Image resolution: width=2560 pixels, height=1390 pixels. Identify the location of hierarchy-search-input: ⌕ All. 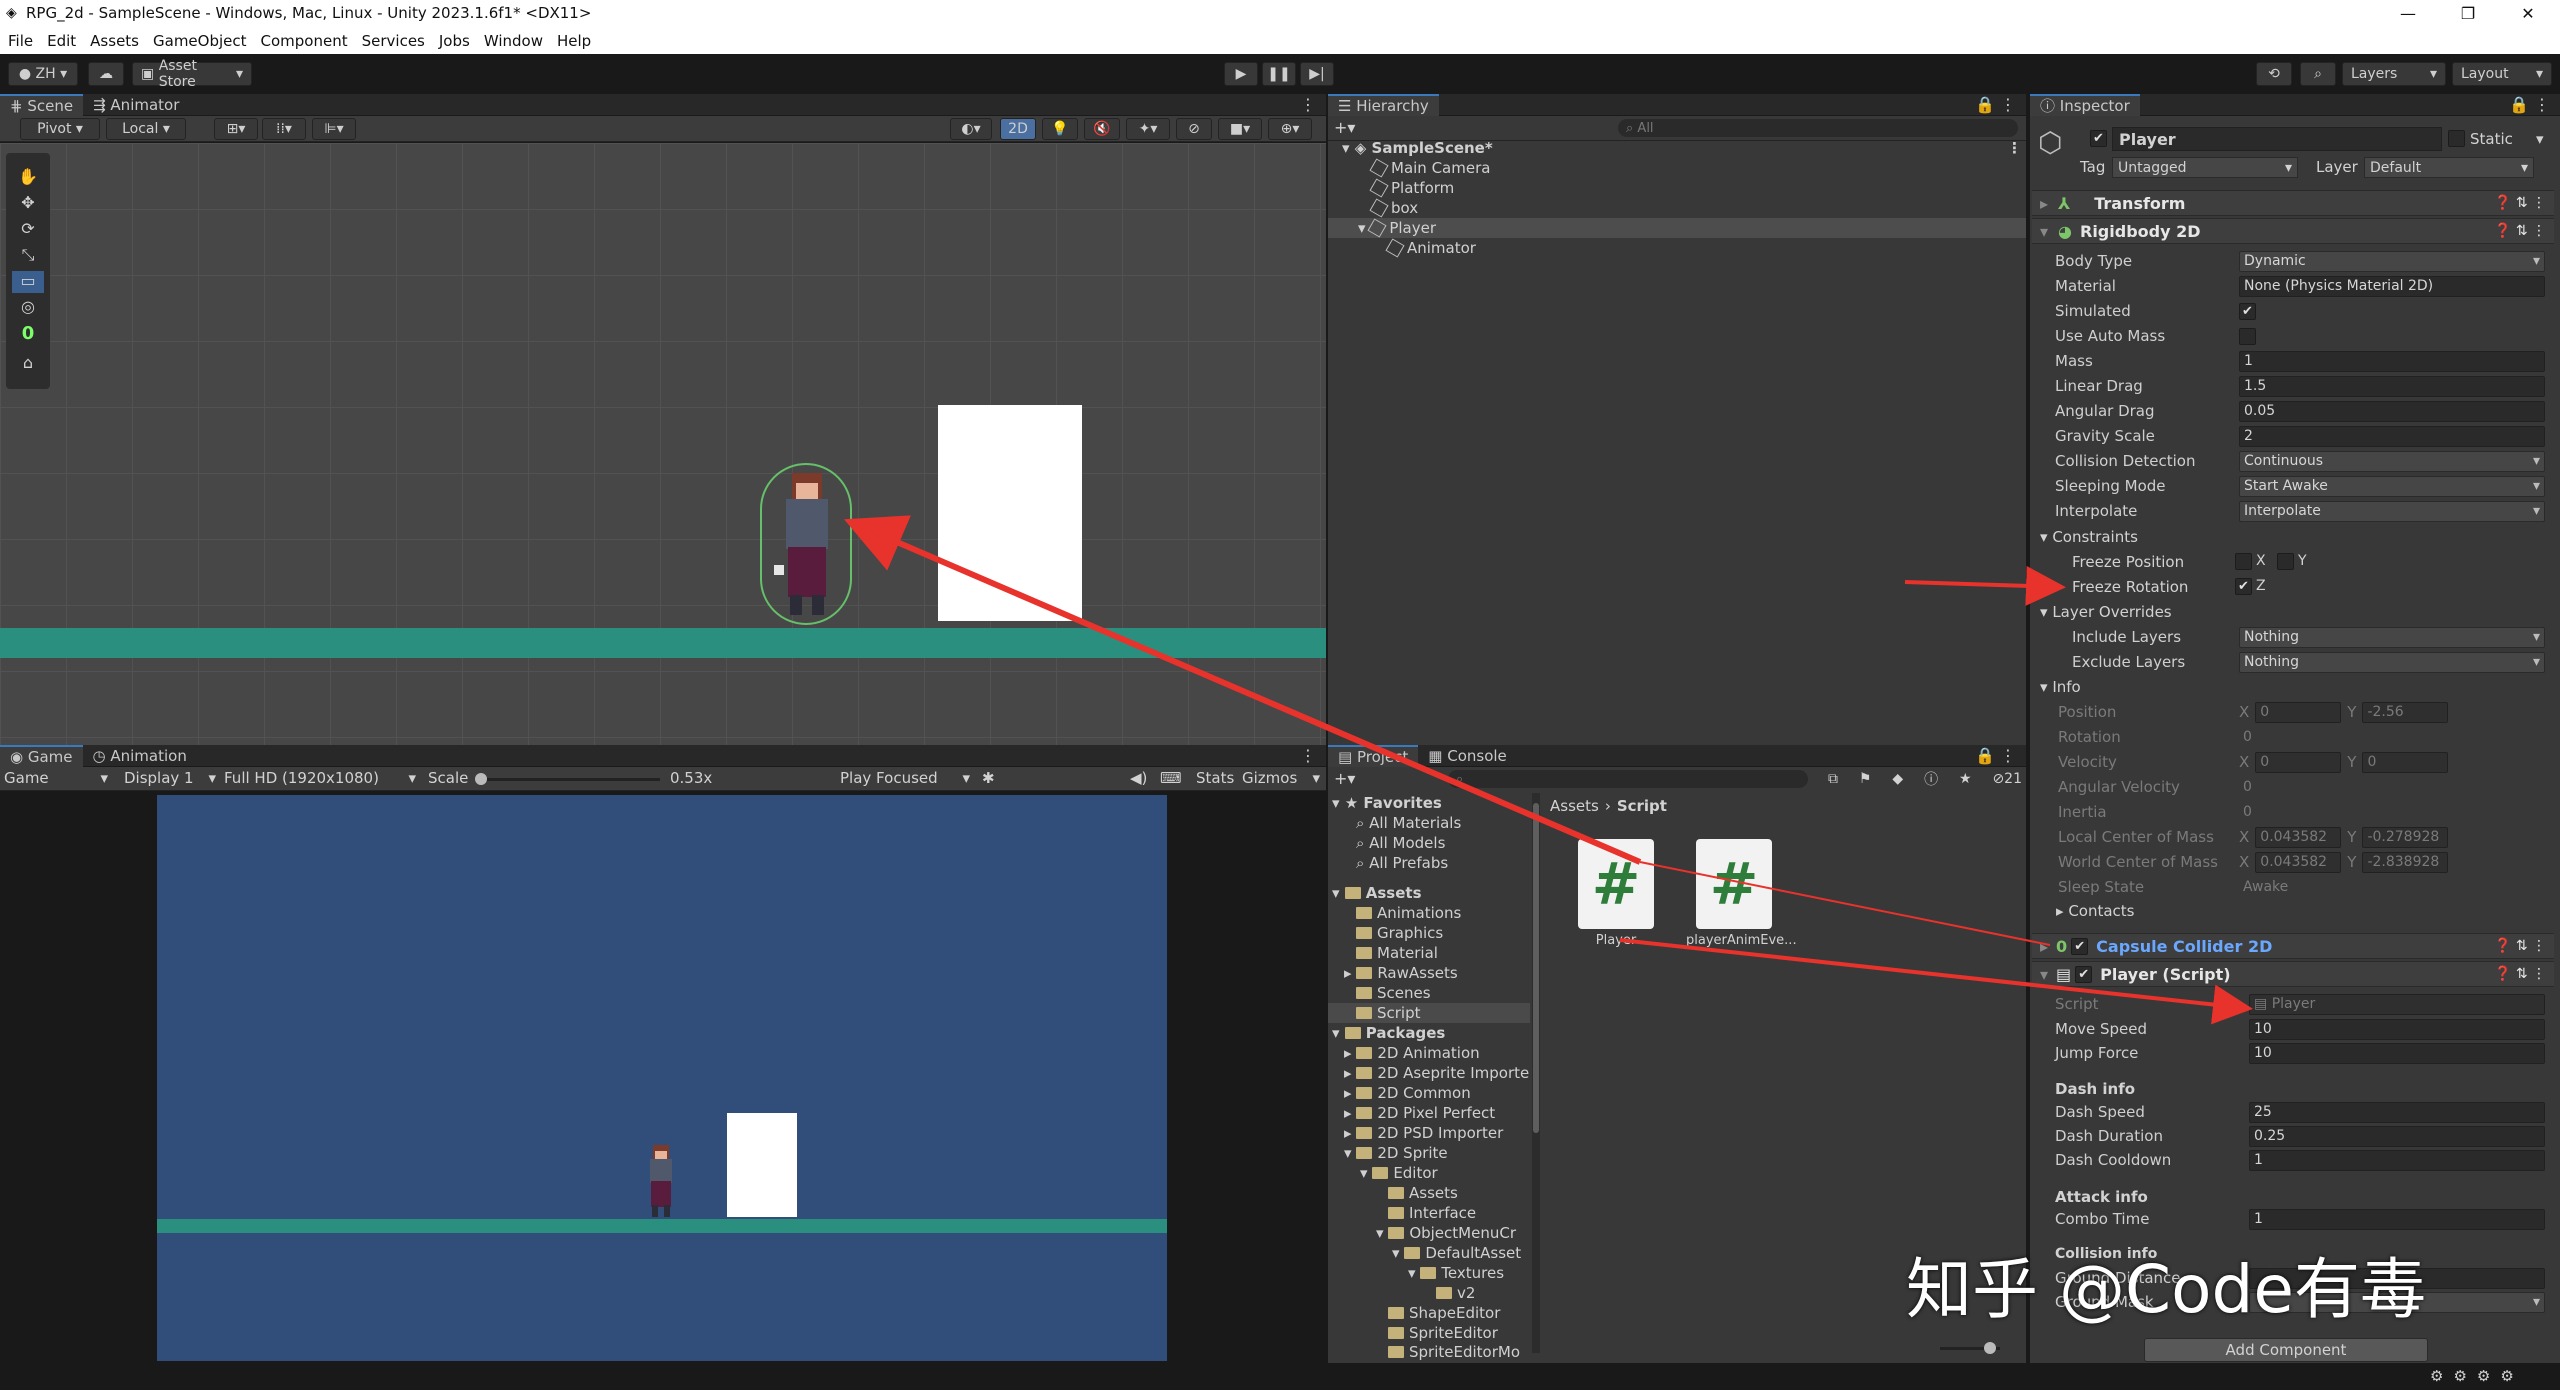
(1818, 128).